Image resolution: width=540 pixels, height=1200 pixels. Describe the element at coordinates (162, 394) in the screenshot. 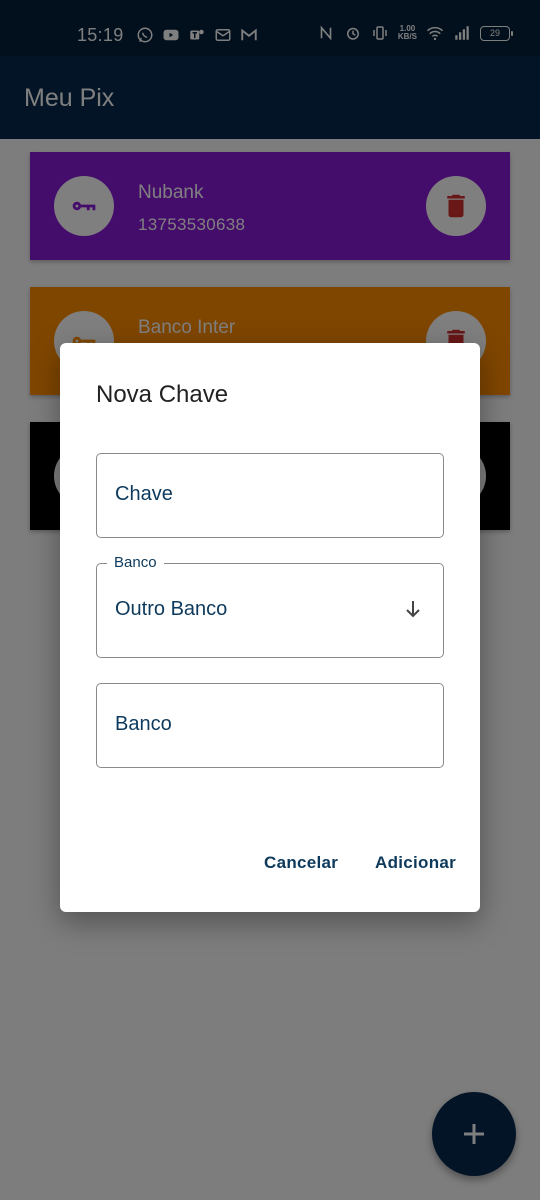

I see `dialog-title: Nova Chave` at that location.